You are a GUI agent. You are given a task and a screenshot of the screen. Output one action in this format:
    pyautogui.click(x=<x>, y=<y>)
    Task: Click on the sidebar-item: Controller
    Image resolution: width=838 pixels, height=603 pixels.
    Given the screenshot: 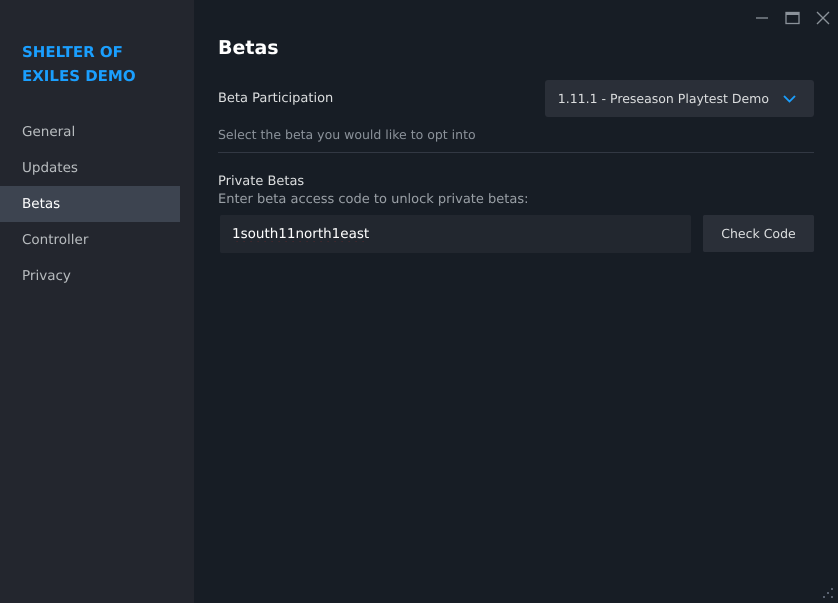 What is the action you would take?
    pyautogui.click(x=90, y=240)
    